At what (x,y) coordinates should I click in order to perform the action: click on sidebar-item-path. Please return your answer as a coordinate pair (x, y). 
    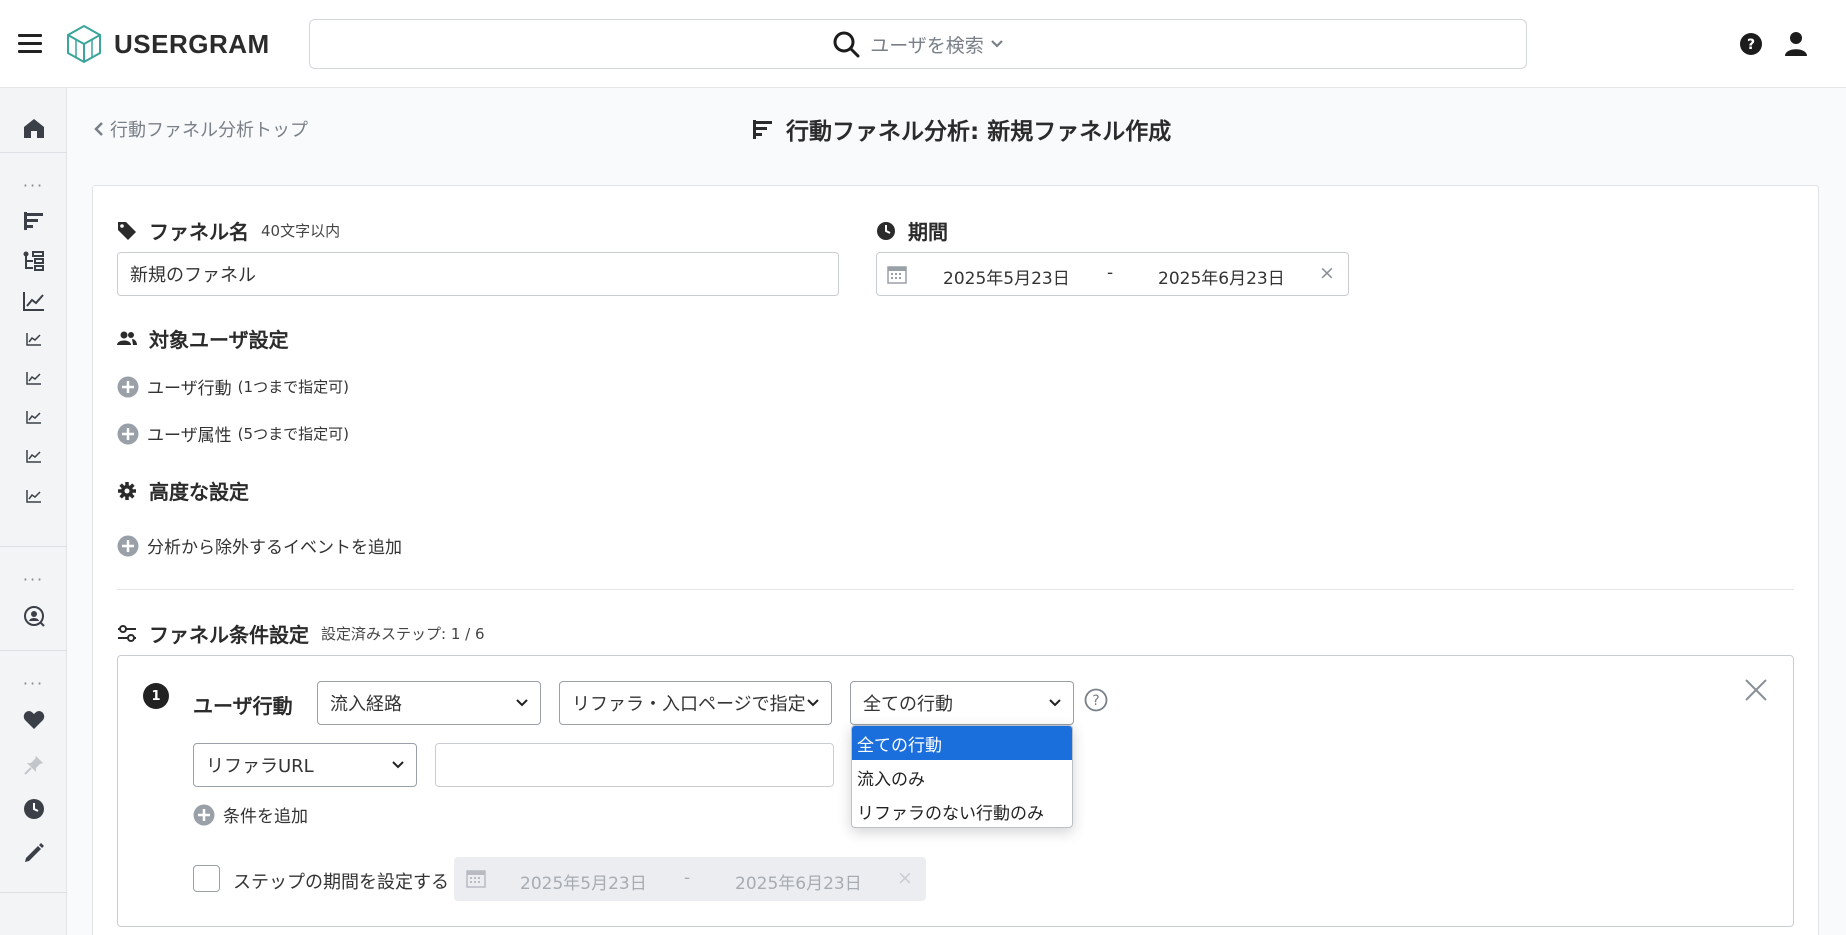
    Looking at the image, I should click on (33, 261).